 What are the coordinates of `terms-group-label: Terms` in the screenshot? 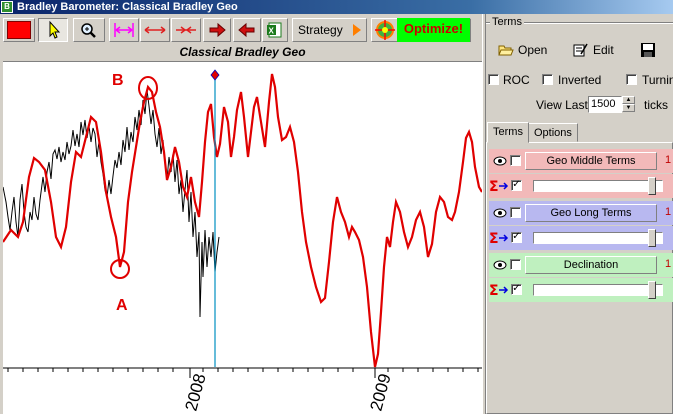 It's located at (507, 22).